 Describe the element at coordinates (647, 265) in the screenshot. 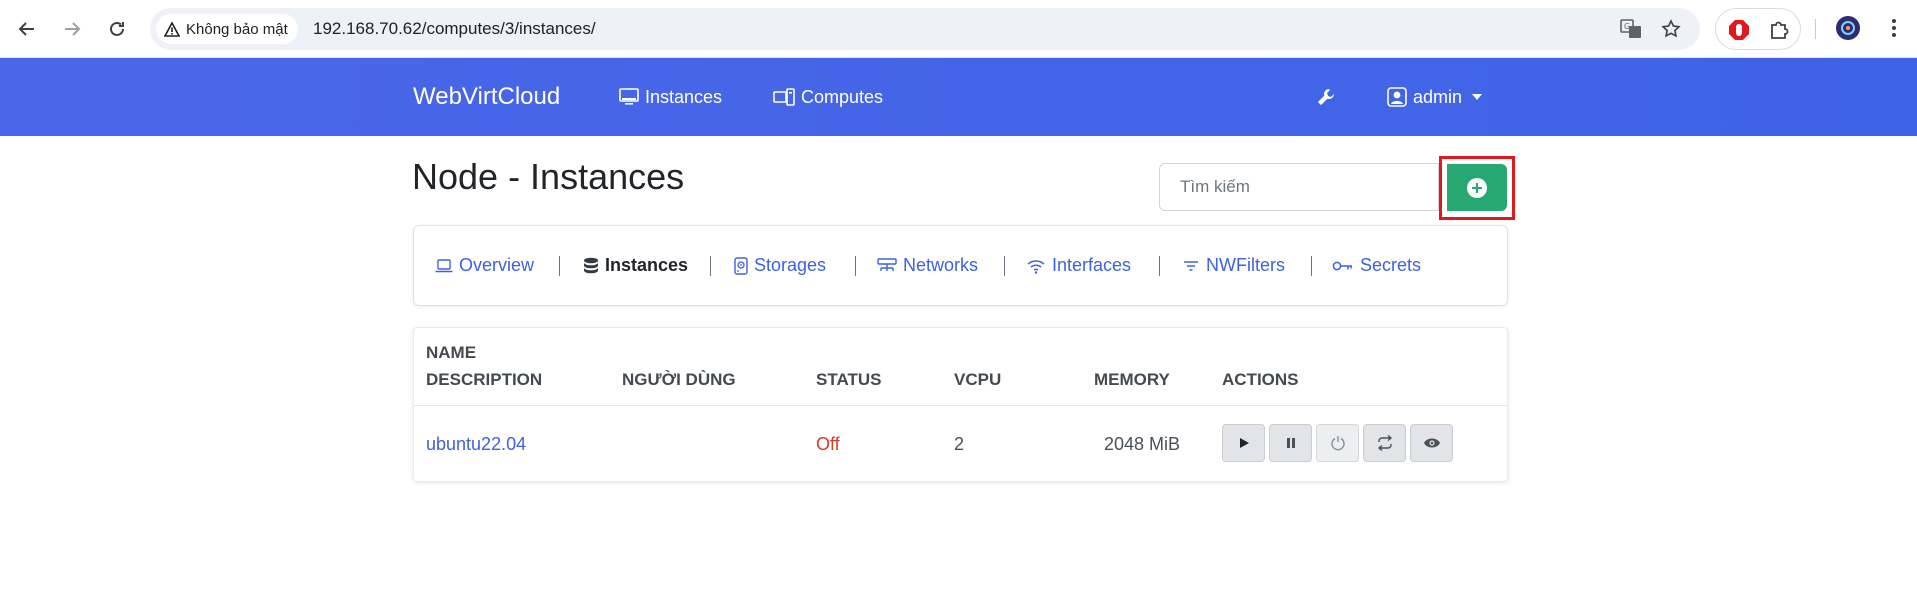

I see `tab-instances-label: Instances` at that location.